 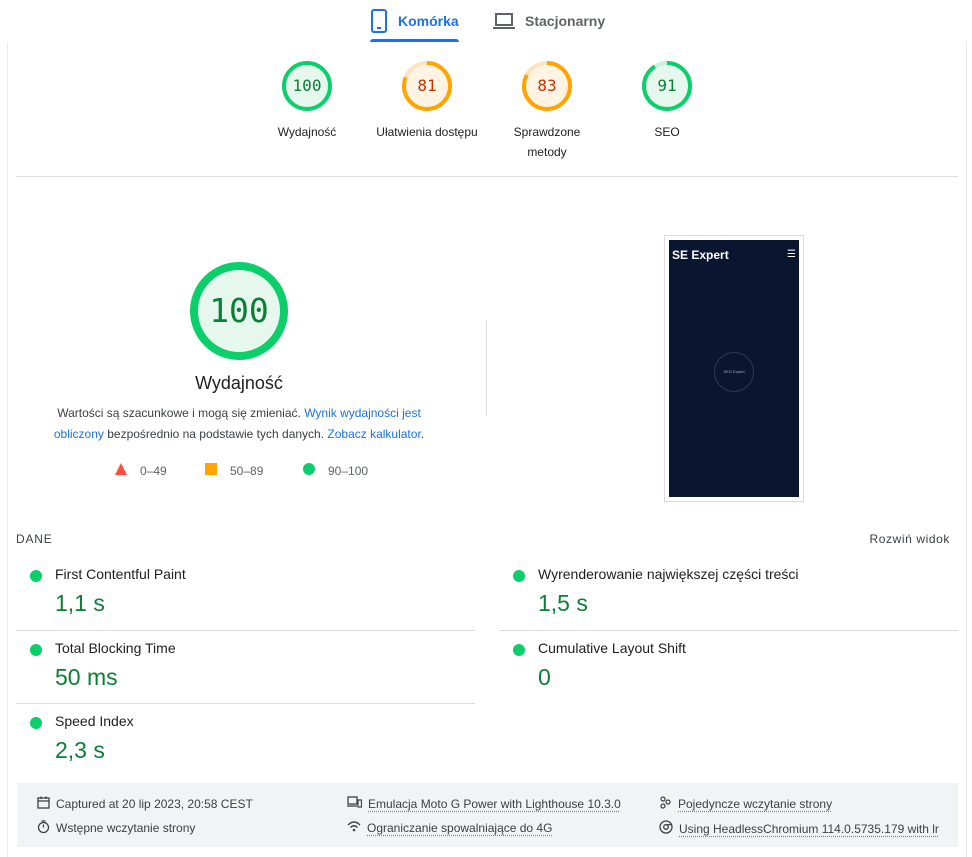 What do you see at coordinates (728, 666) in the screenshot?
I see `metric-cls: Cumulative Layout Shift 0` at bounding box center [728, 666].